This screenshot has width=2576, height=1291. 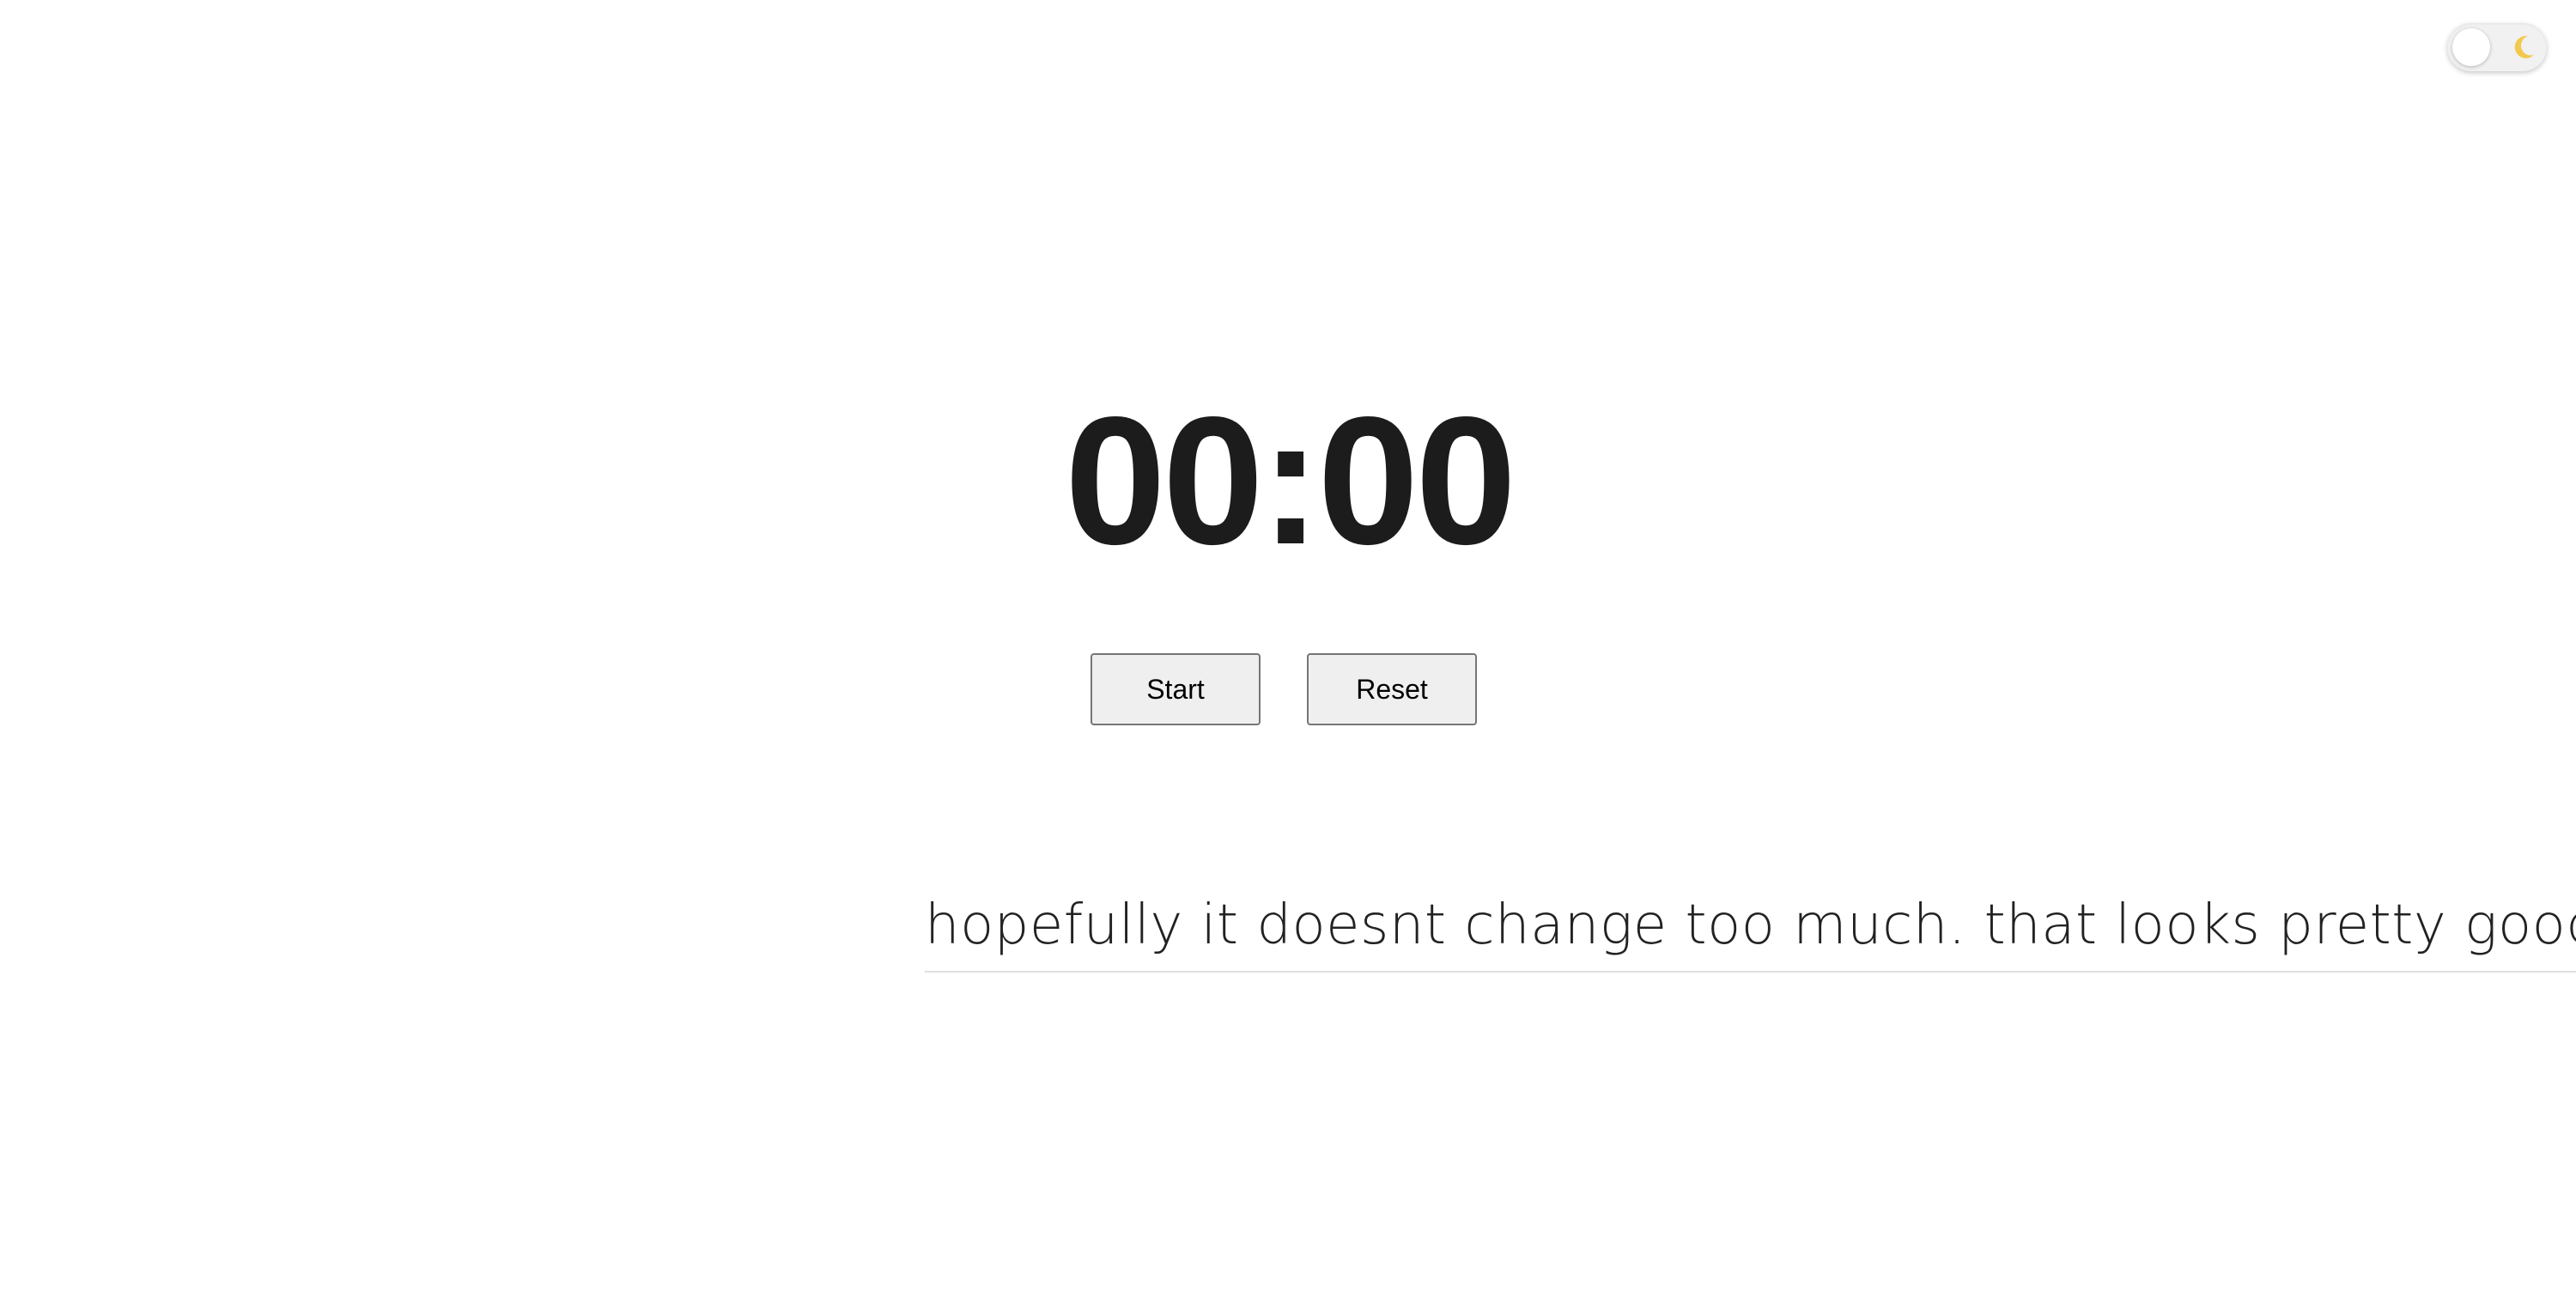 I want to click on start-button: Start, so click(x=1176, y=689).